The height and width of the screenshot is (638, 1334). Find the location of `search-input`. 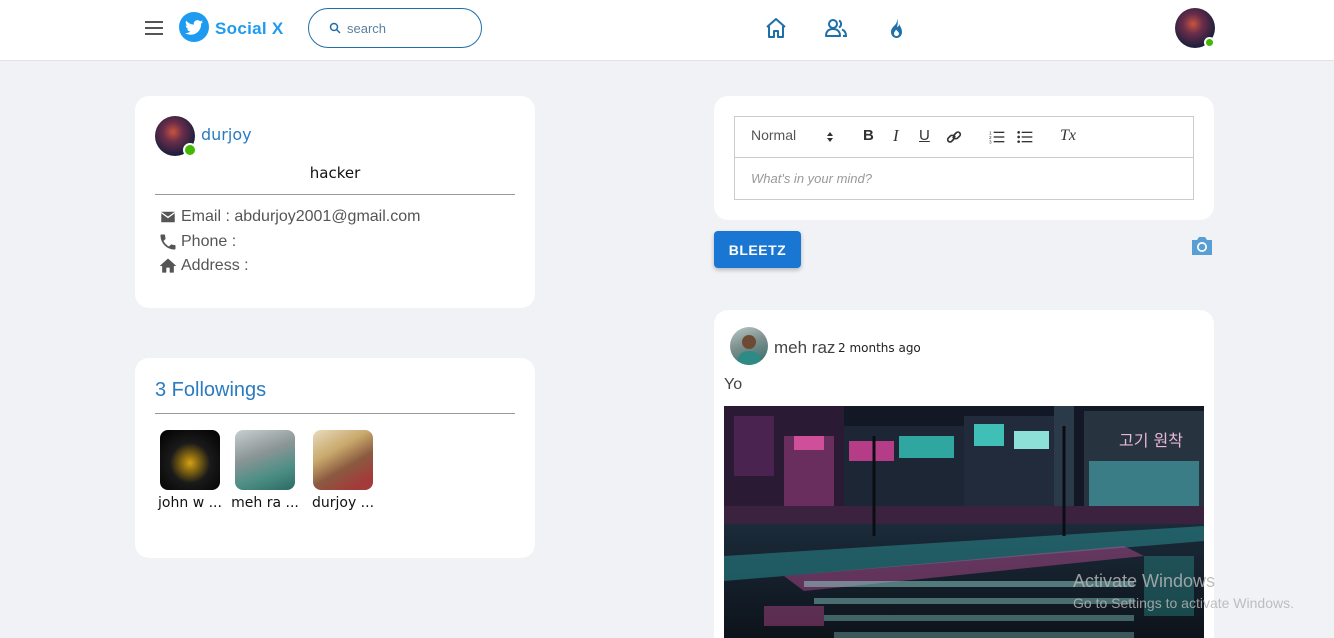

search-input is located at coordinates (407, 28).